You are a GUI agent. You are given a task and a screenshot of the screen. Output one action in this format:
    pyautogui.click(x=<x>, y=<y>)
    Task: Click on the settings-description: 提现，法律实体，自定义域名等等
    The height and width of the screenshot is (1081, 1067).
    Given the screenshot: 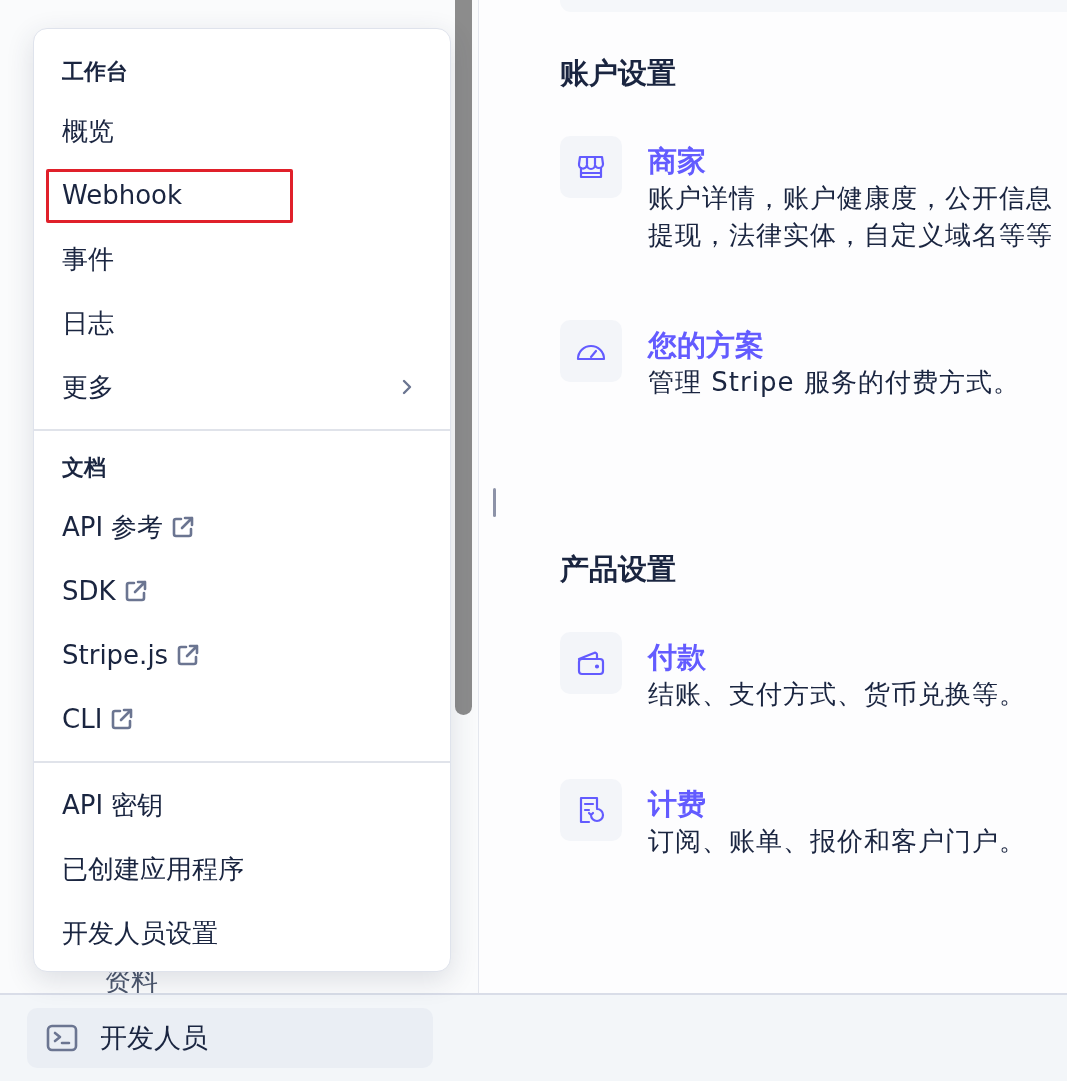 What is the action you would take?
    pyautogui.click(x=850, y=235)
    